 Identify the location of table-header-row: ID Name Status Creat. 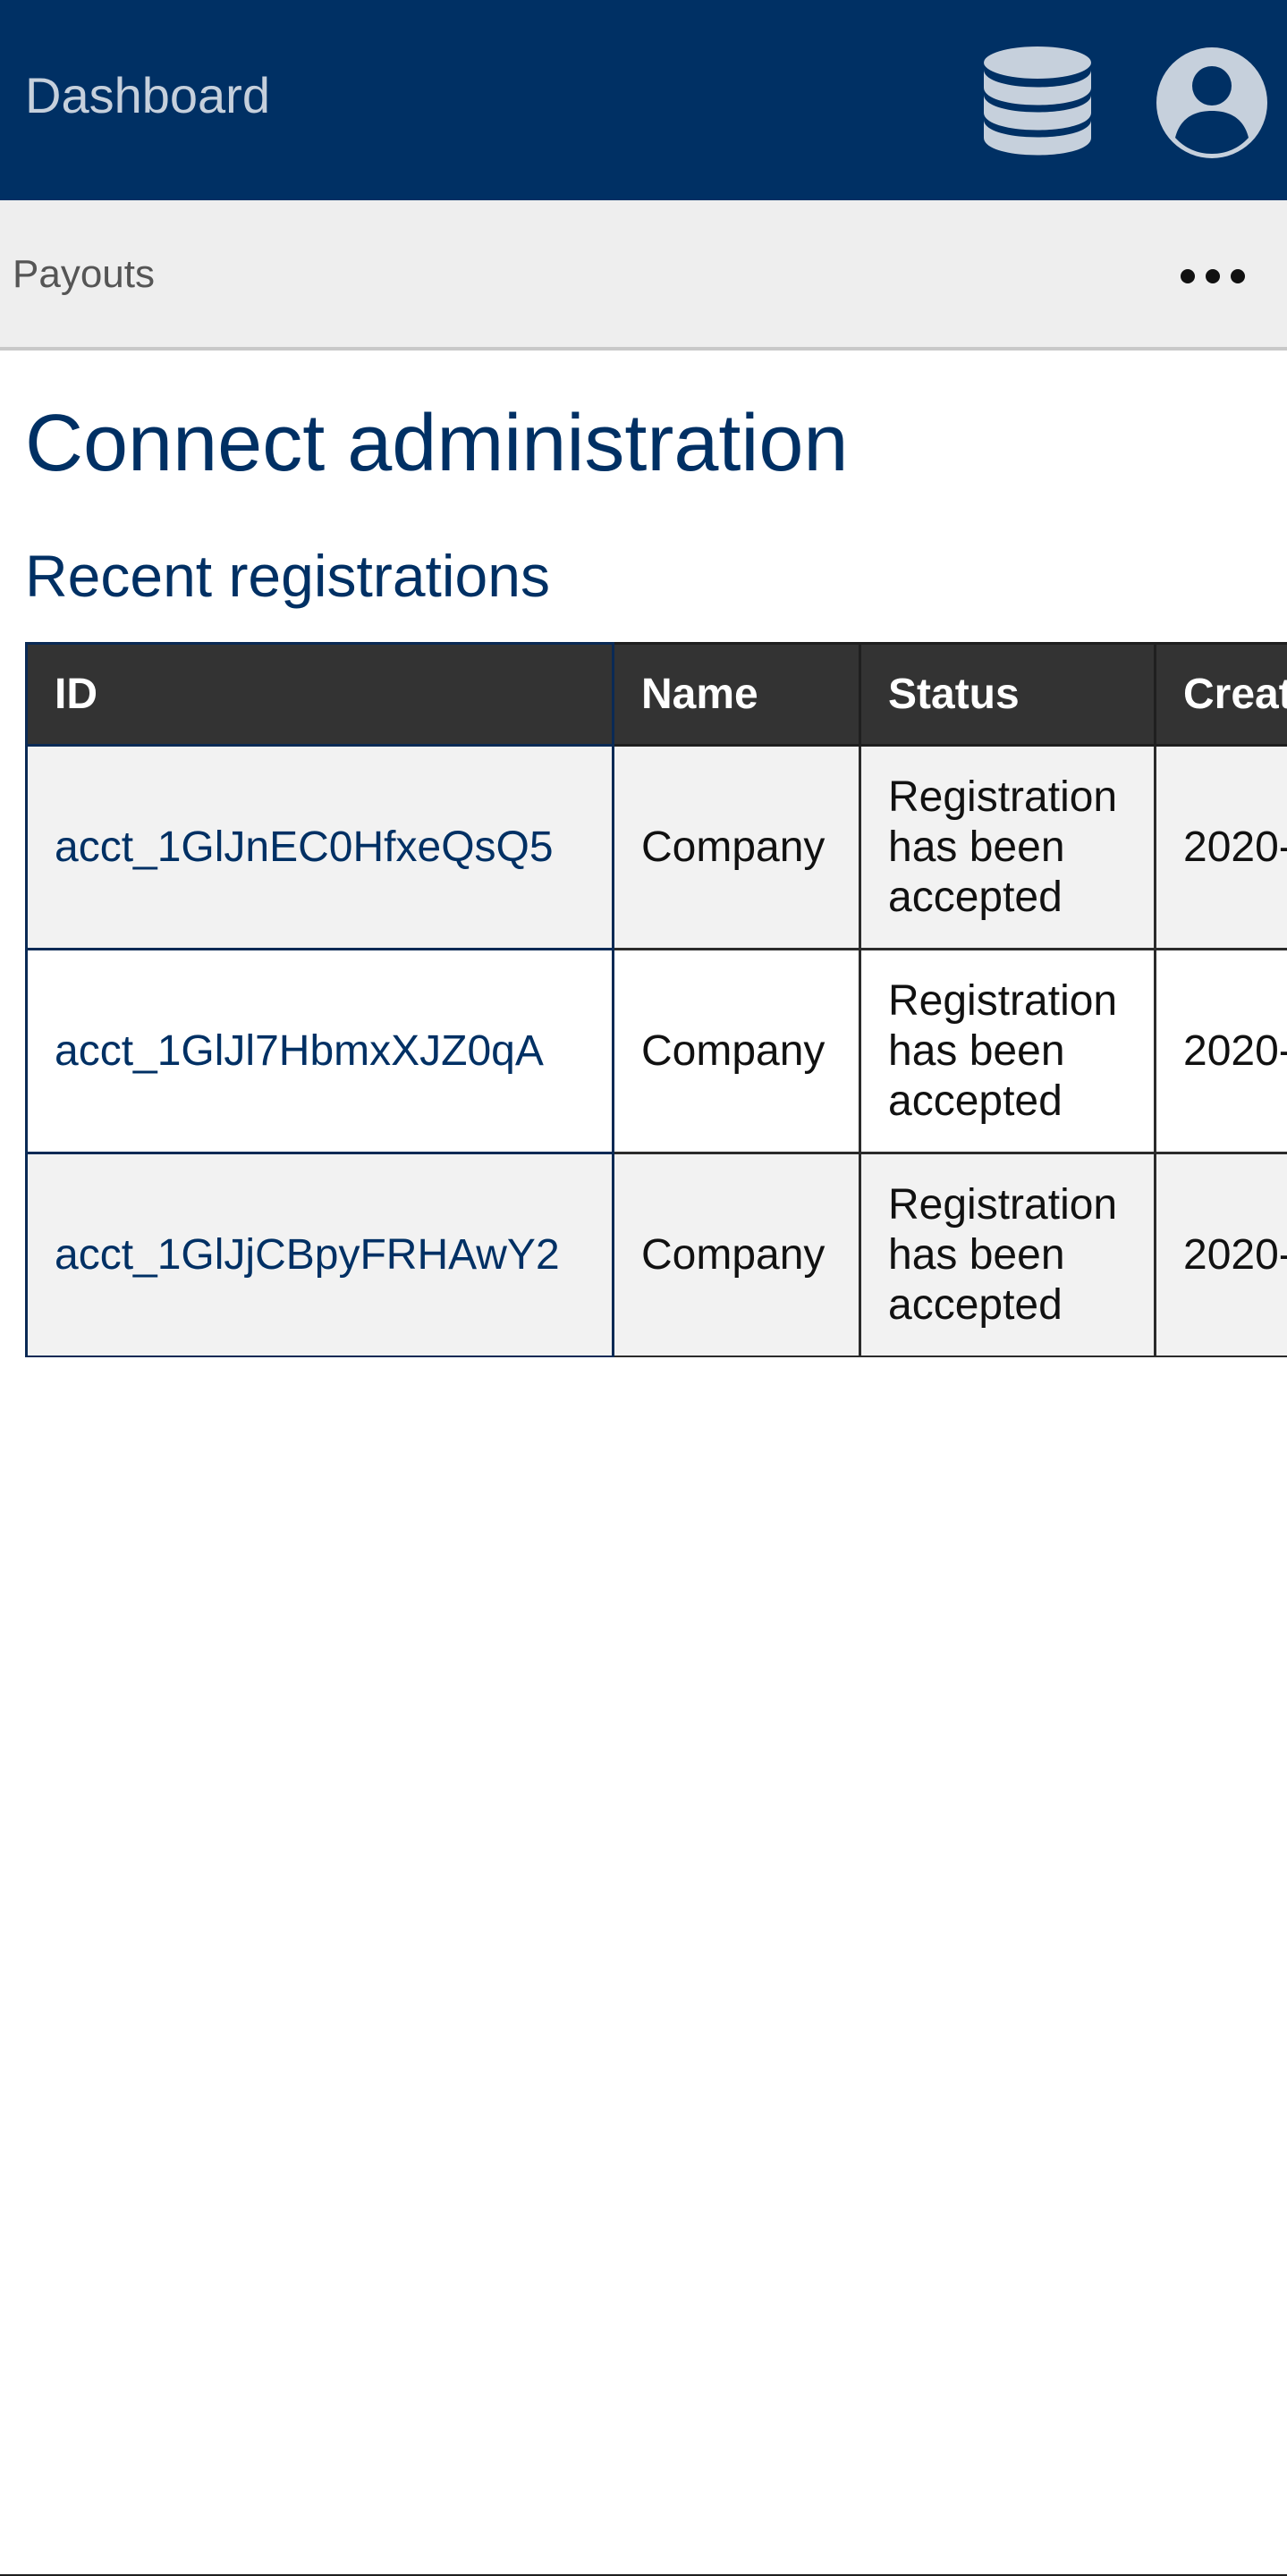
(656, 694).